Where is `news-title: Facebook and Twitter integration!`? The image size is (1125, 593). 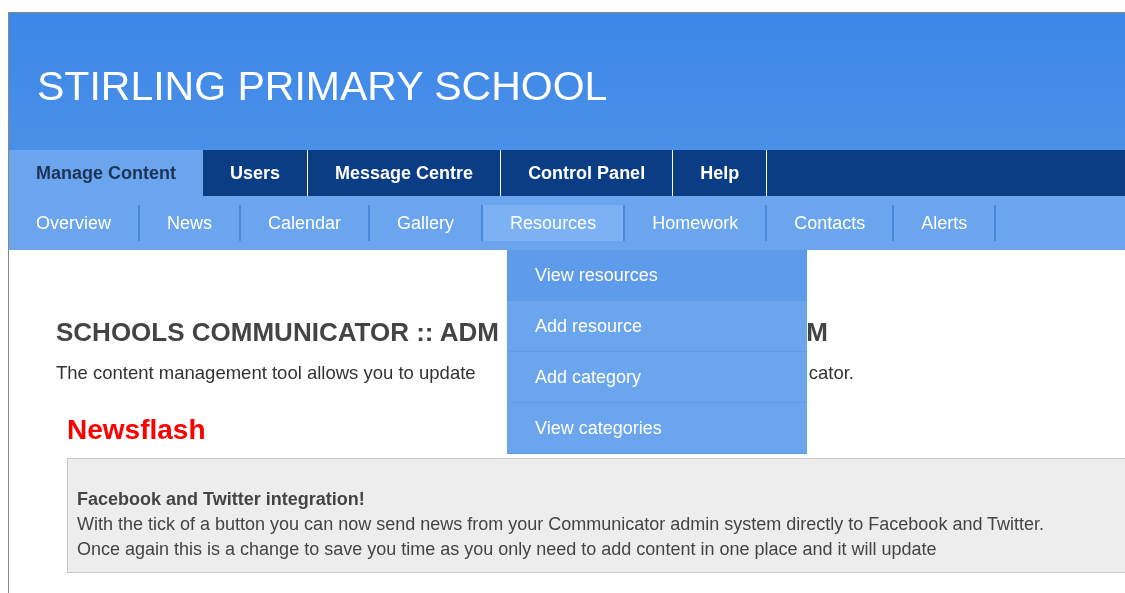 news-title: Facebook and Twitter integration! is located at coordinates (221, 499).